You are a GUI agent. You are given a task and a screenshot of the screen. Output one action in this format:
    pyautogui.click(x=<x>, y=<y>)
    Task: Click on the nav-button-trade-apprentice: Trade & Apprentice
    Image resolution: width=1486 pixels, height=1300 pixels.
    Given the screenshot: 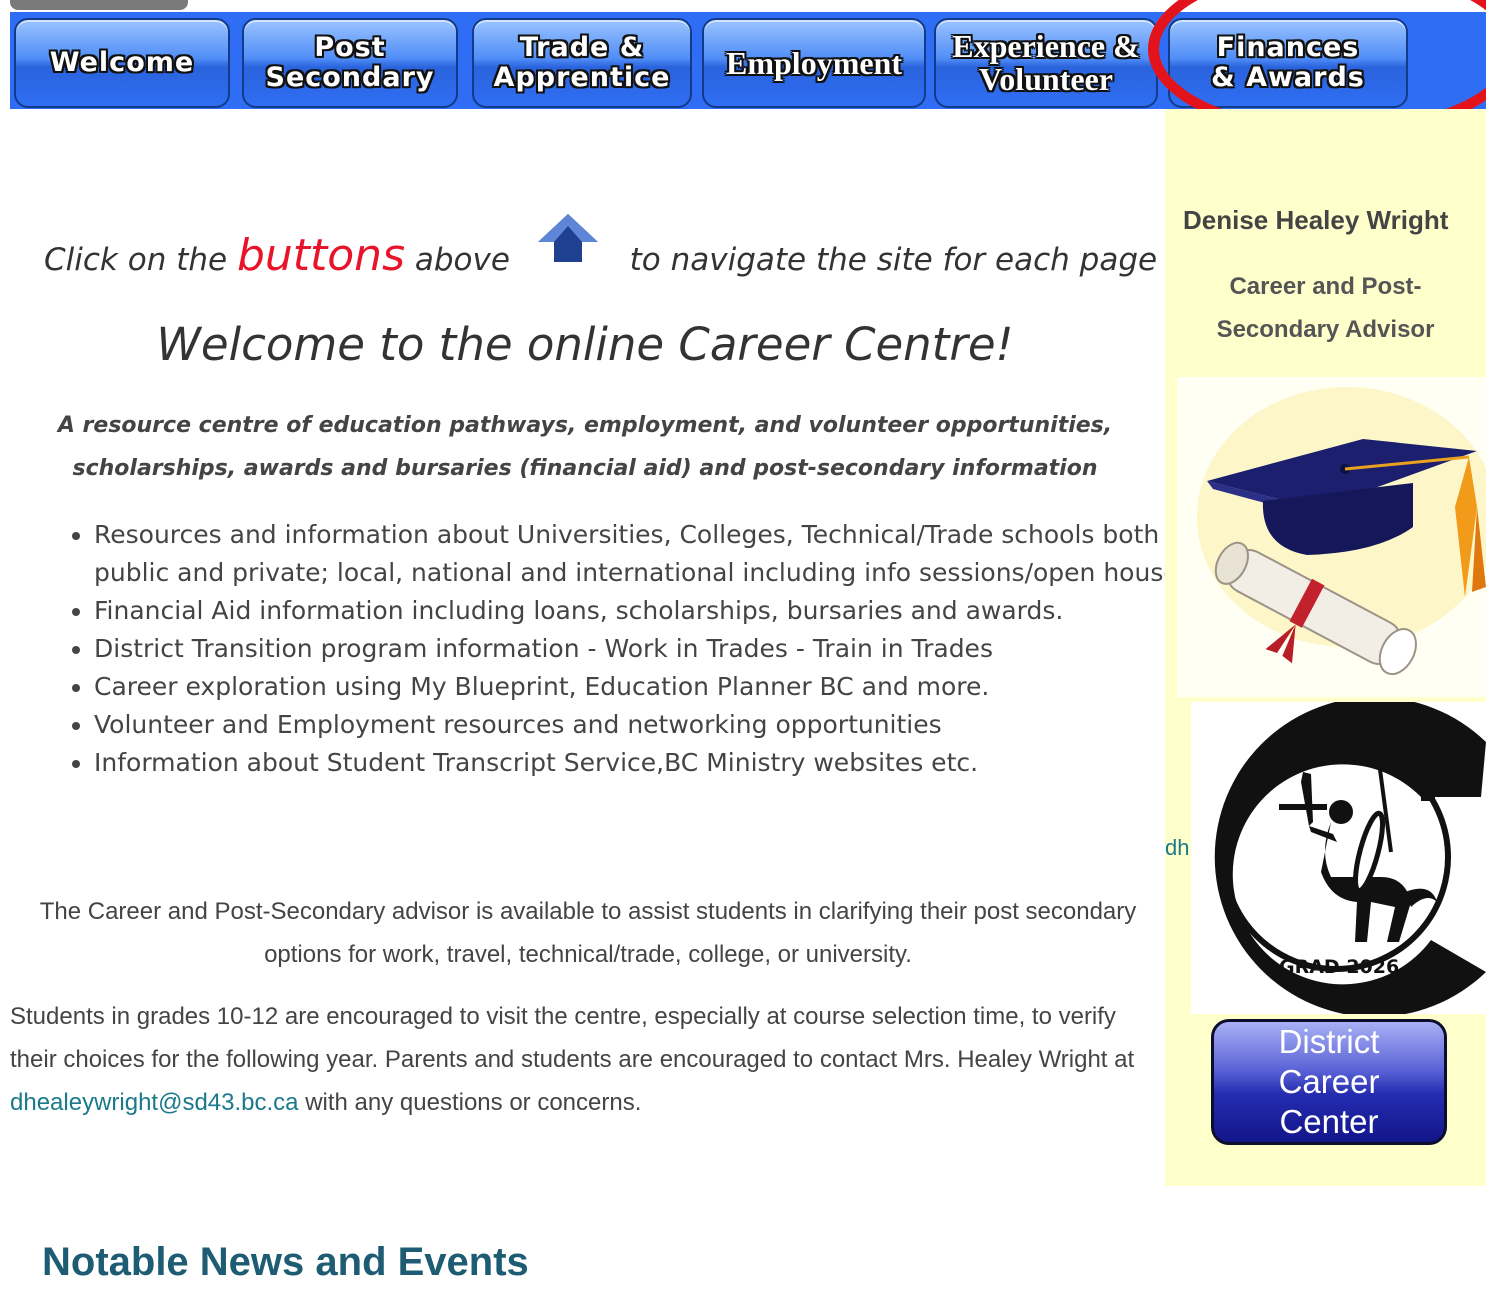 What is the action you would take?
    pyautogui.click(x=582, y=63)
    